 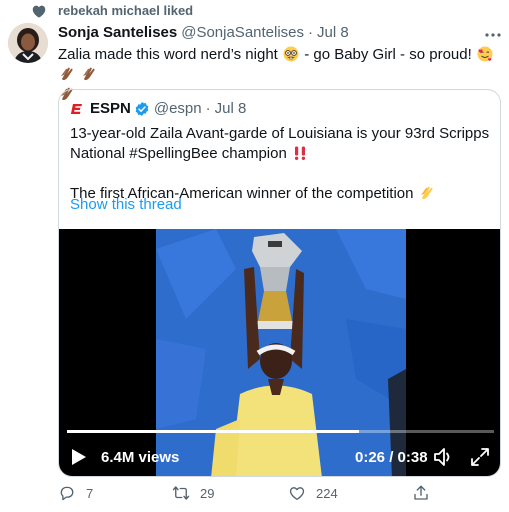 What do you see at coordinates (313, 493) in the screenshot?
I see `like-button: 224` at bounding box center [313, 493].